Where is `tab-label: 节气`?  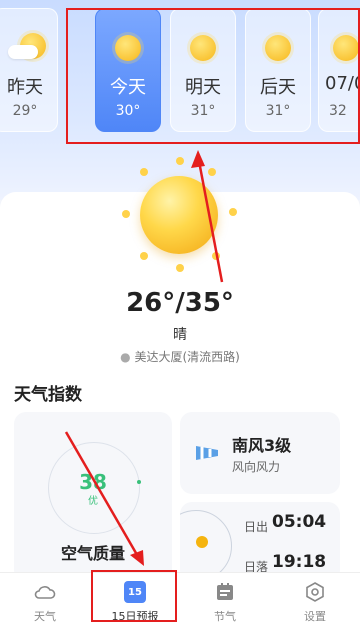 tab-label: 节气 is located at coordinates (225, 616).